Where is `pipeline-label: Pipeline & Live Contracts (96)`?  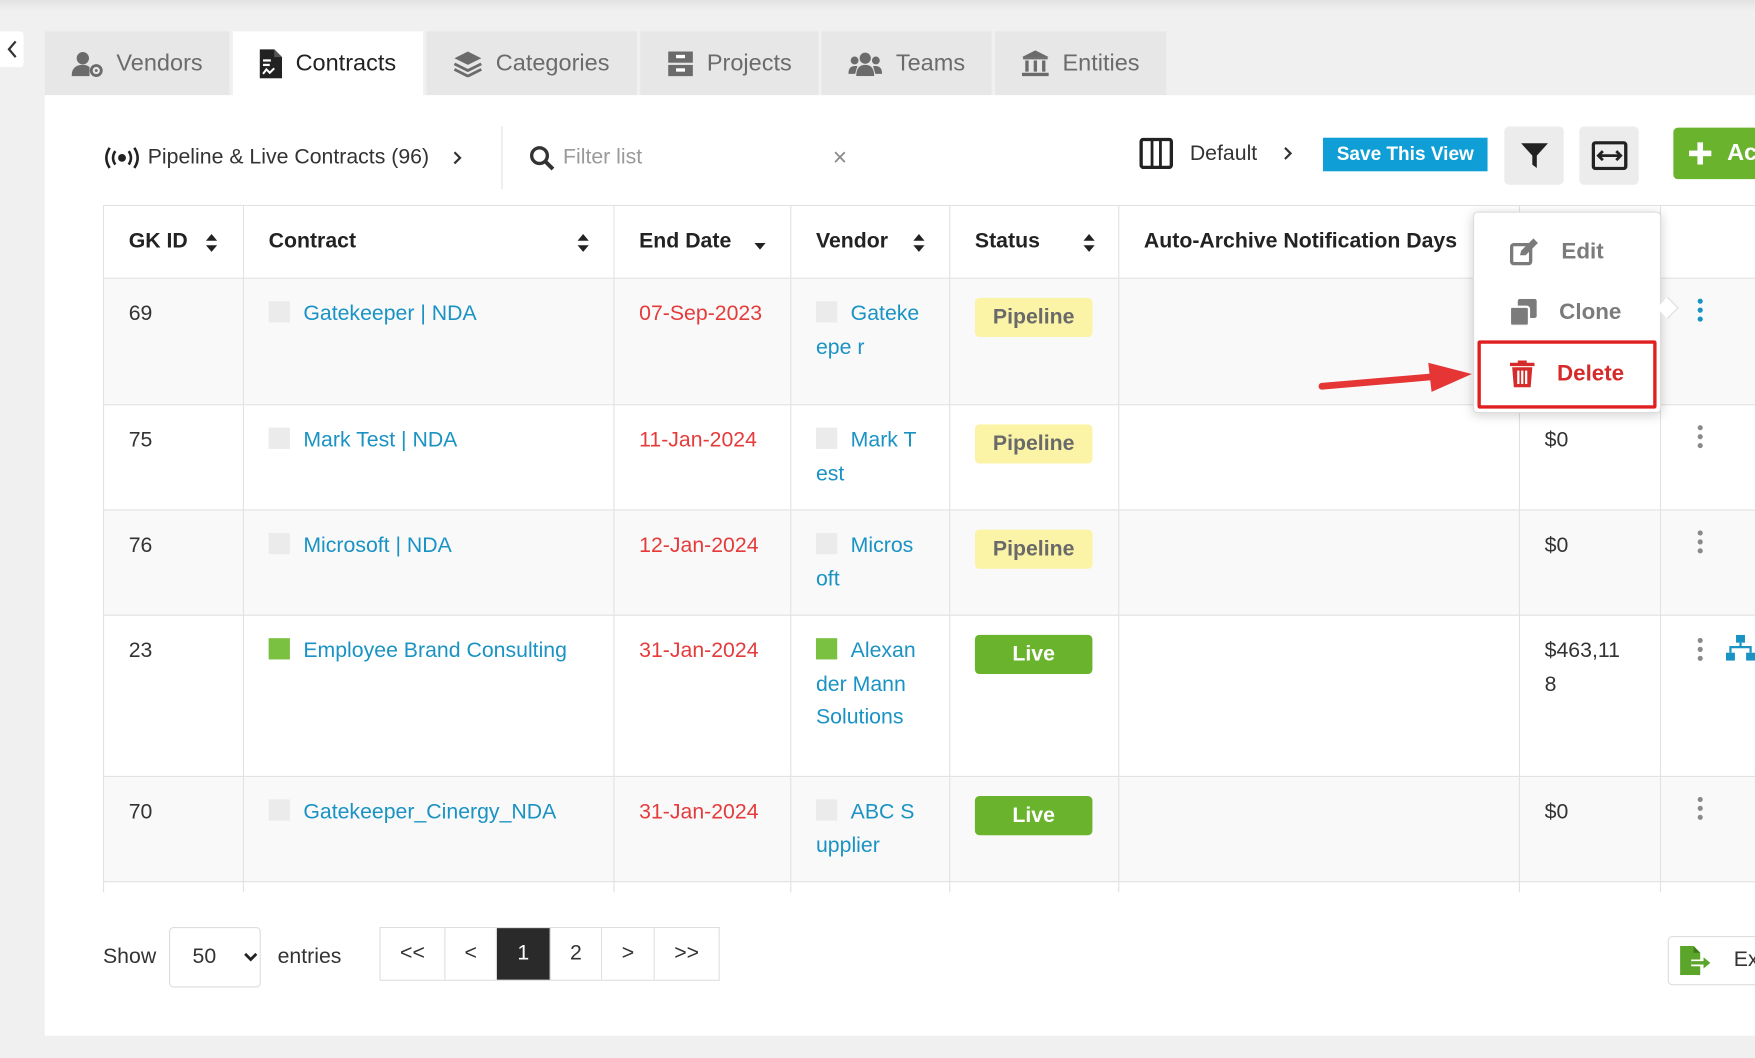
pipeline-label: Pipeline & Live Contracts (96) is located at coordinates (288, 157).